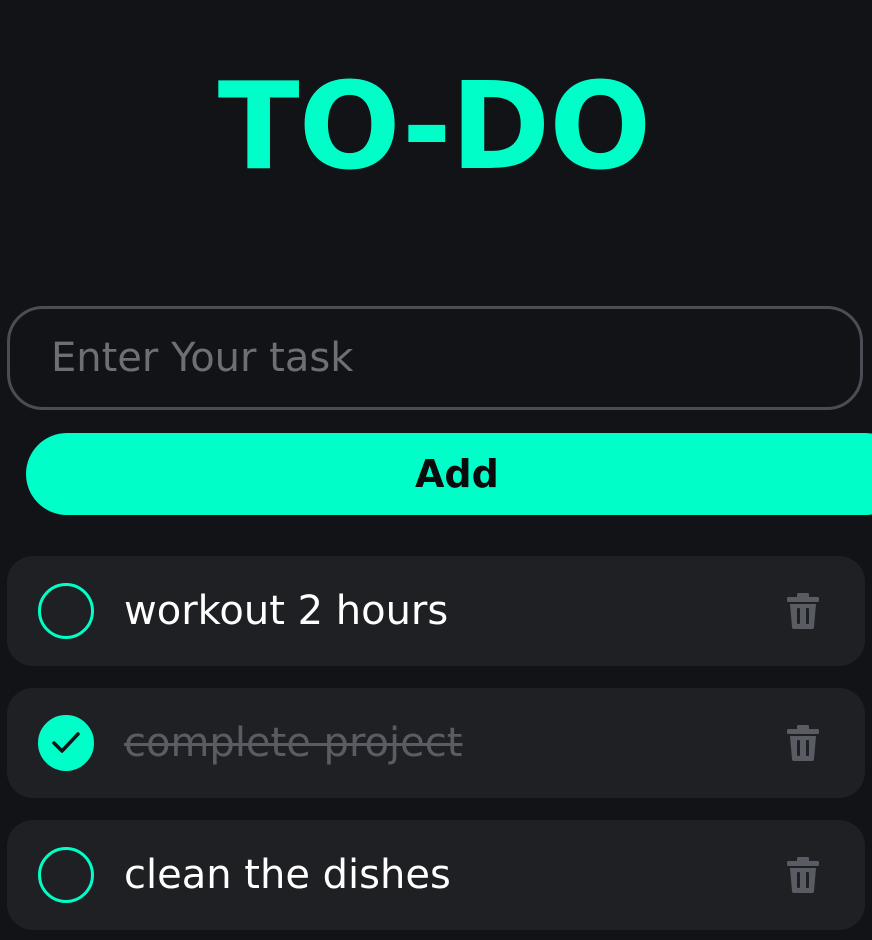  Describe the element at coordinates (287, 875) in the screenshot. I see `task-text: clean the dishes` at that location.